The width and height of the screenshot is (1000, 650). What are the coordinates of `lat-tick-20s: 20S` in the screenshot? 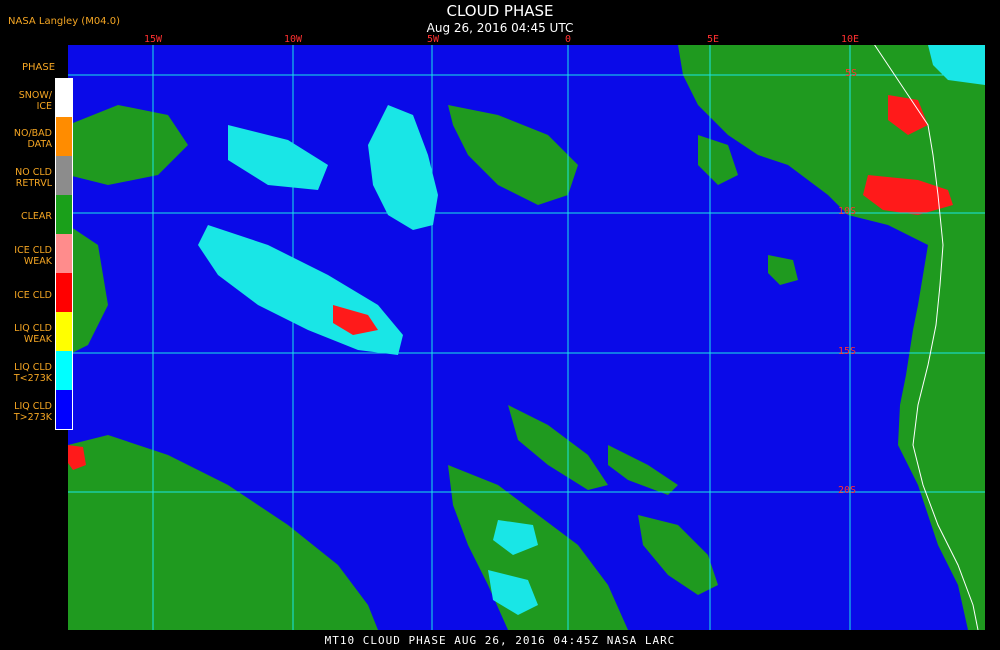 It's located at (847, 490).